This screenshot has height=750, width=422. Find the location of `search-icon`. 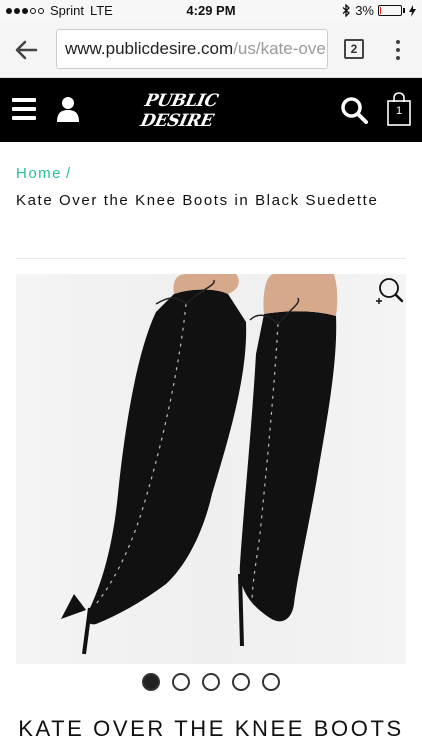

search-icon is located at coordinates (354, 110).